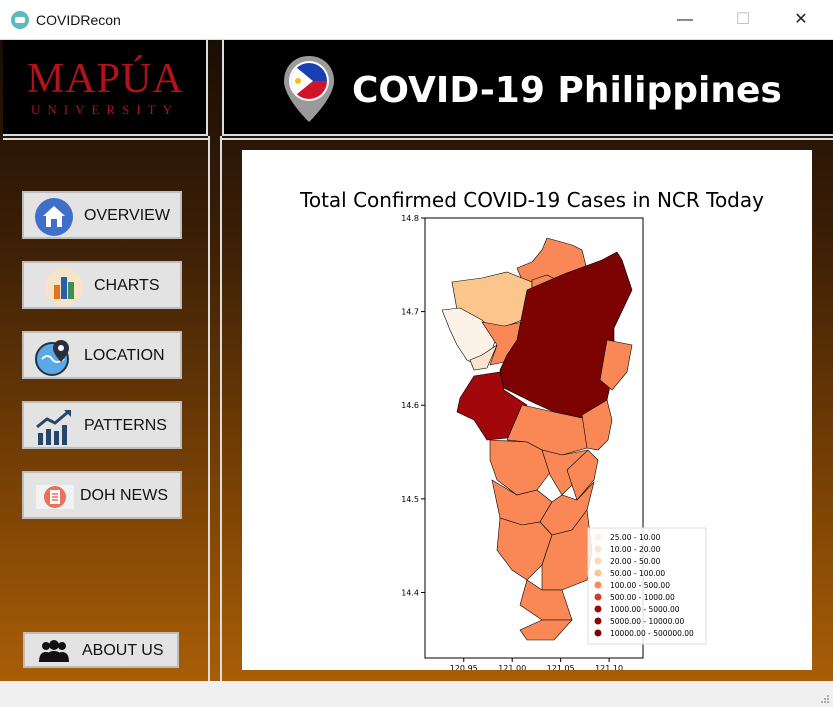 This screenshot has height=707, width=833. I want to click on doh-news-label: DOH NEWS, so click(124, 495).